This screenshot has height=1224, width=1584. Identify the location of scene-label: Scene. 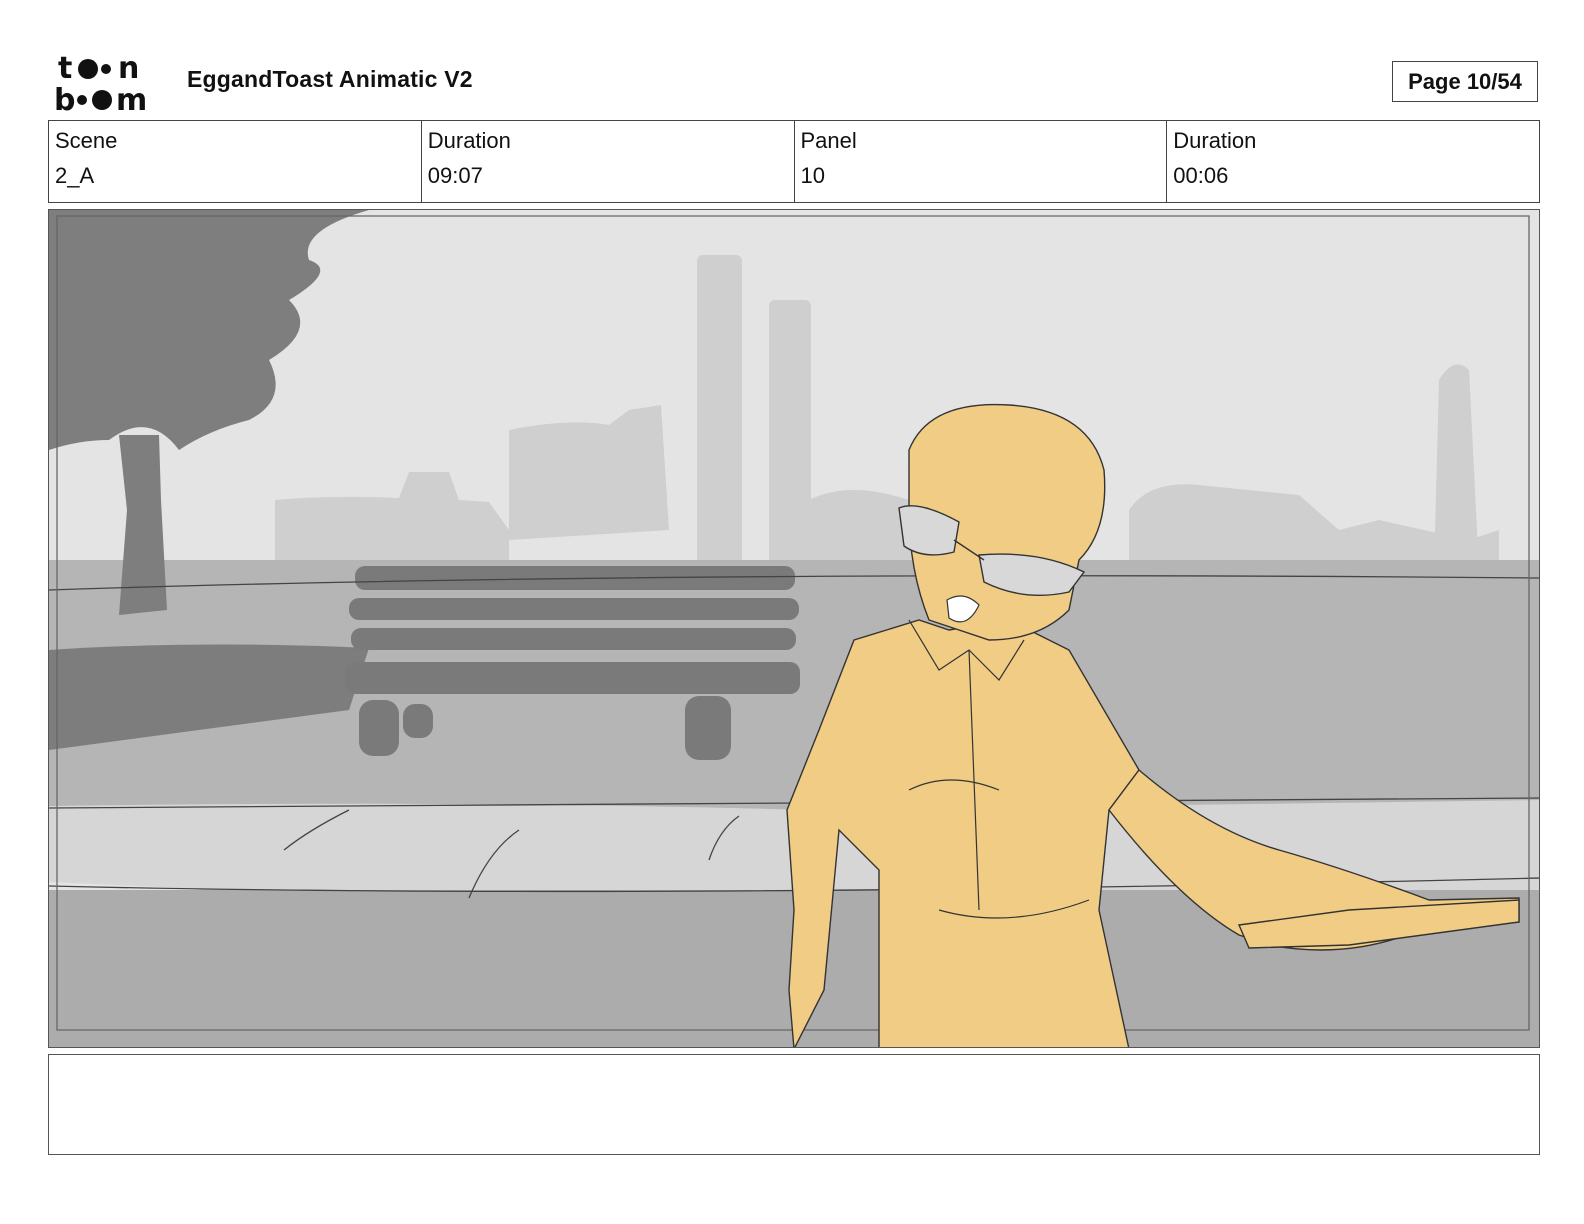
(86, 140).